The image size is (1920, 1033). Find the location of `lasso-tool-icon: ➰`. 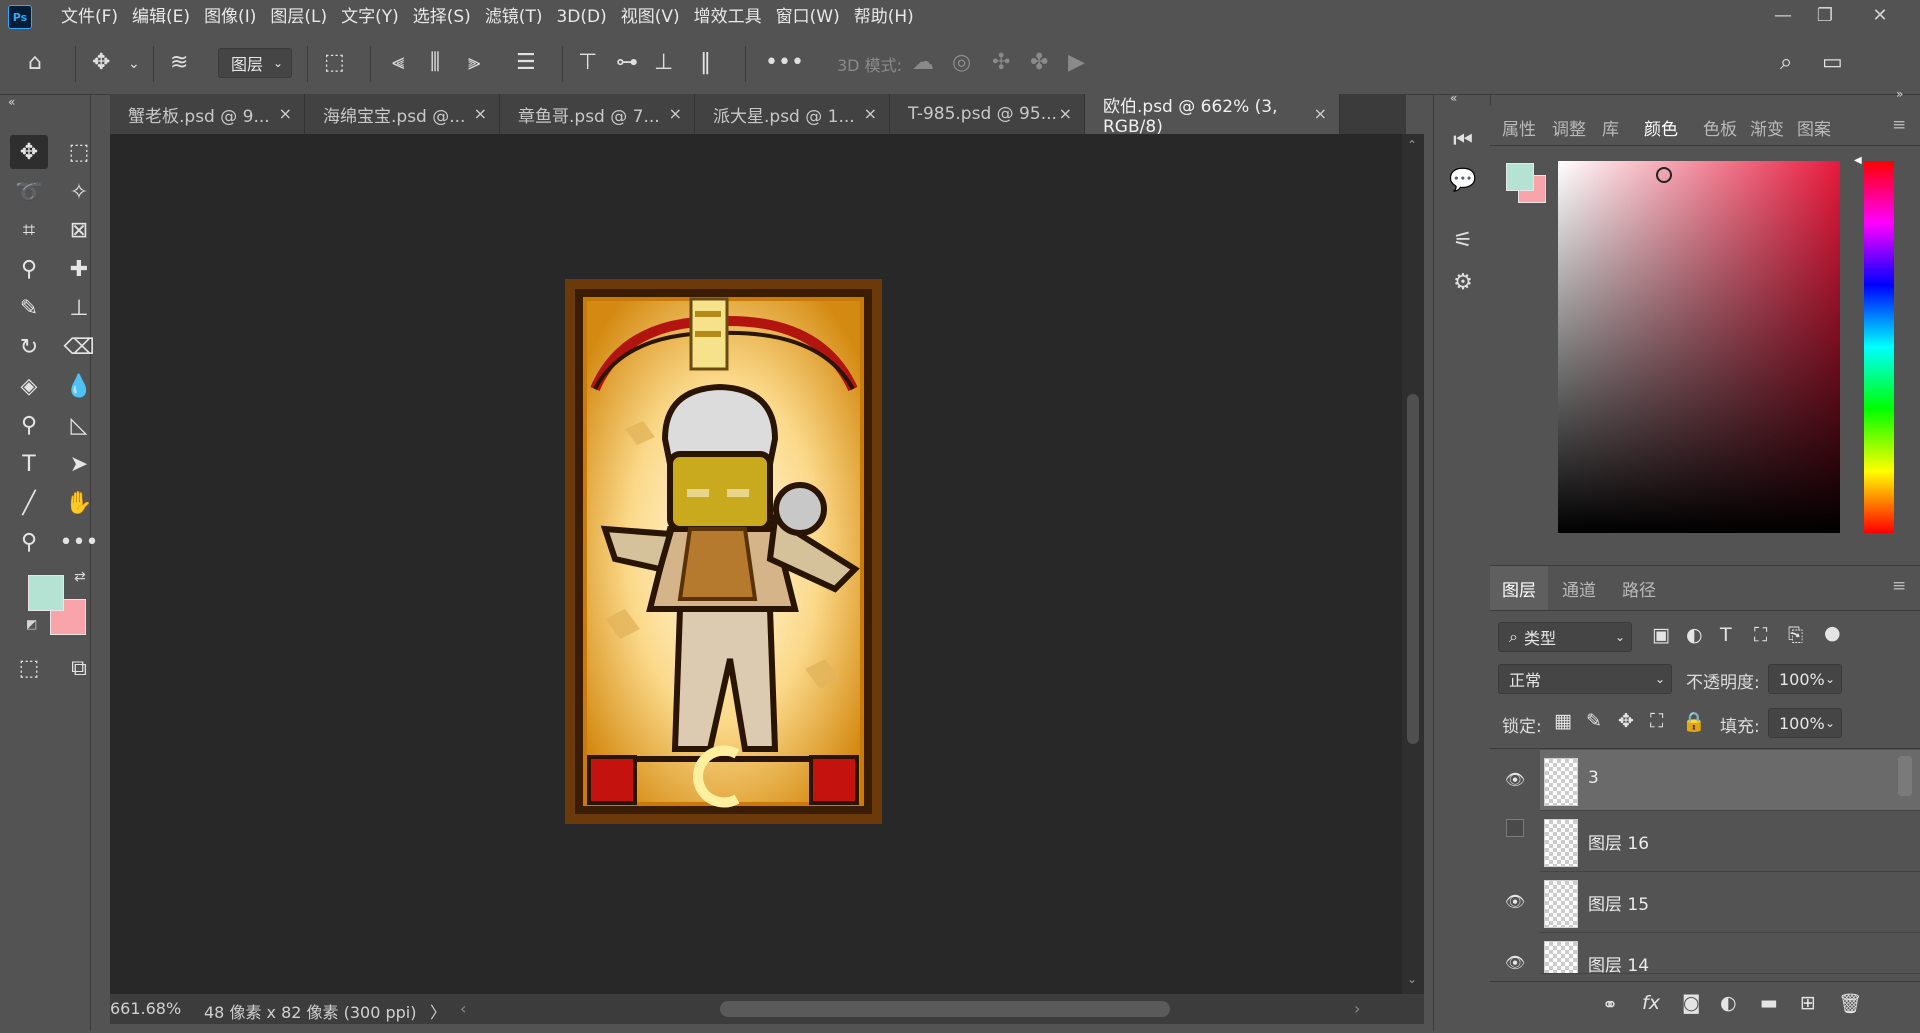

lasso-tool-icon: ➰ is located at coordinates (29, 192).